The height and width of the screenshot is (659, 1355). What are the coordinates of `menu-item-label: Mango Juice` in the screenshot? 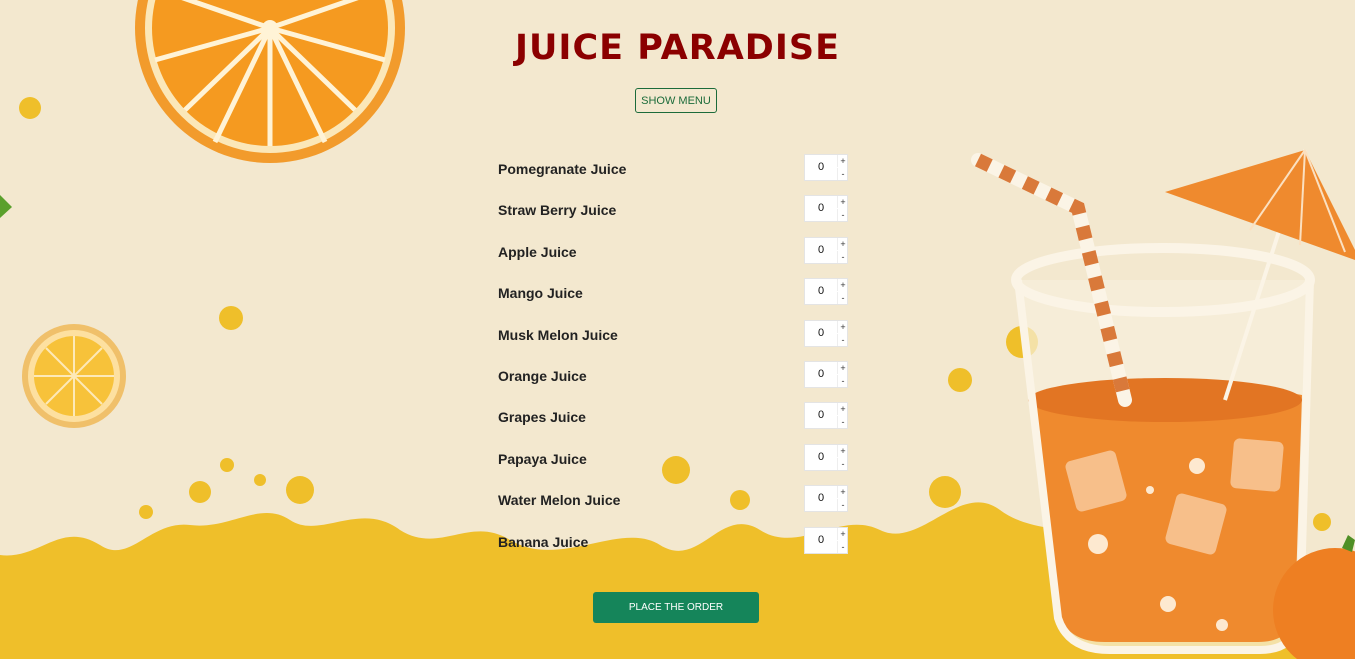 It's located at (540, 293).